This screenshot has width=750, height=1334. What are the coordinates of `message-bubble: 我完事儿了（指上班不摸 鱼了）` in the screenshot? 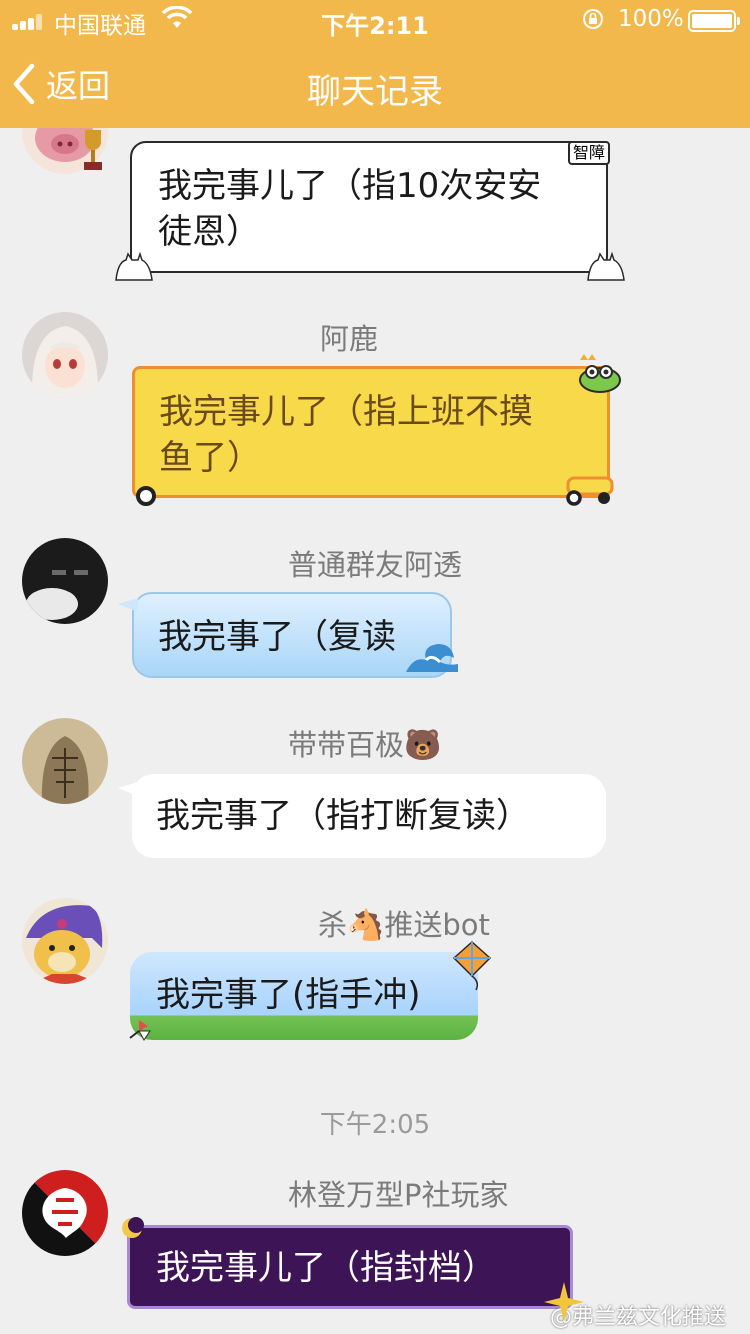 It's located at (371, 432).